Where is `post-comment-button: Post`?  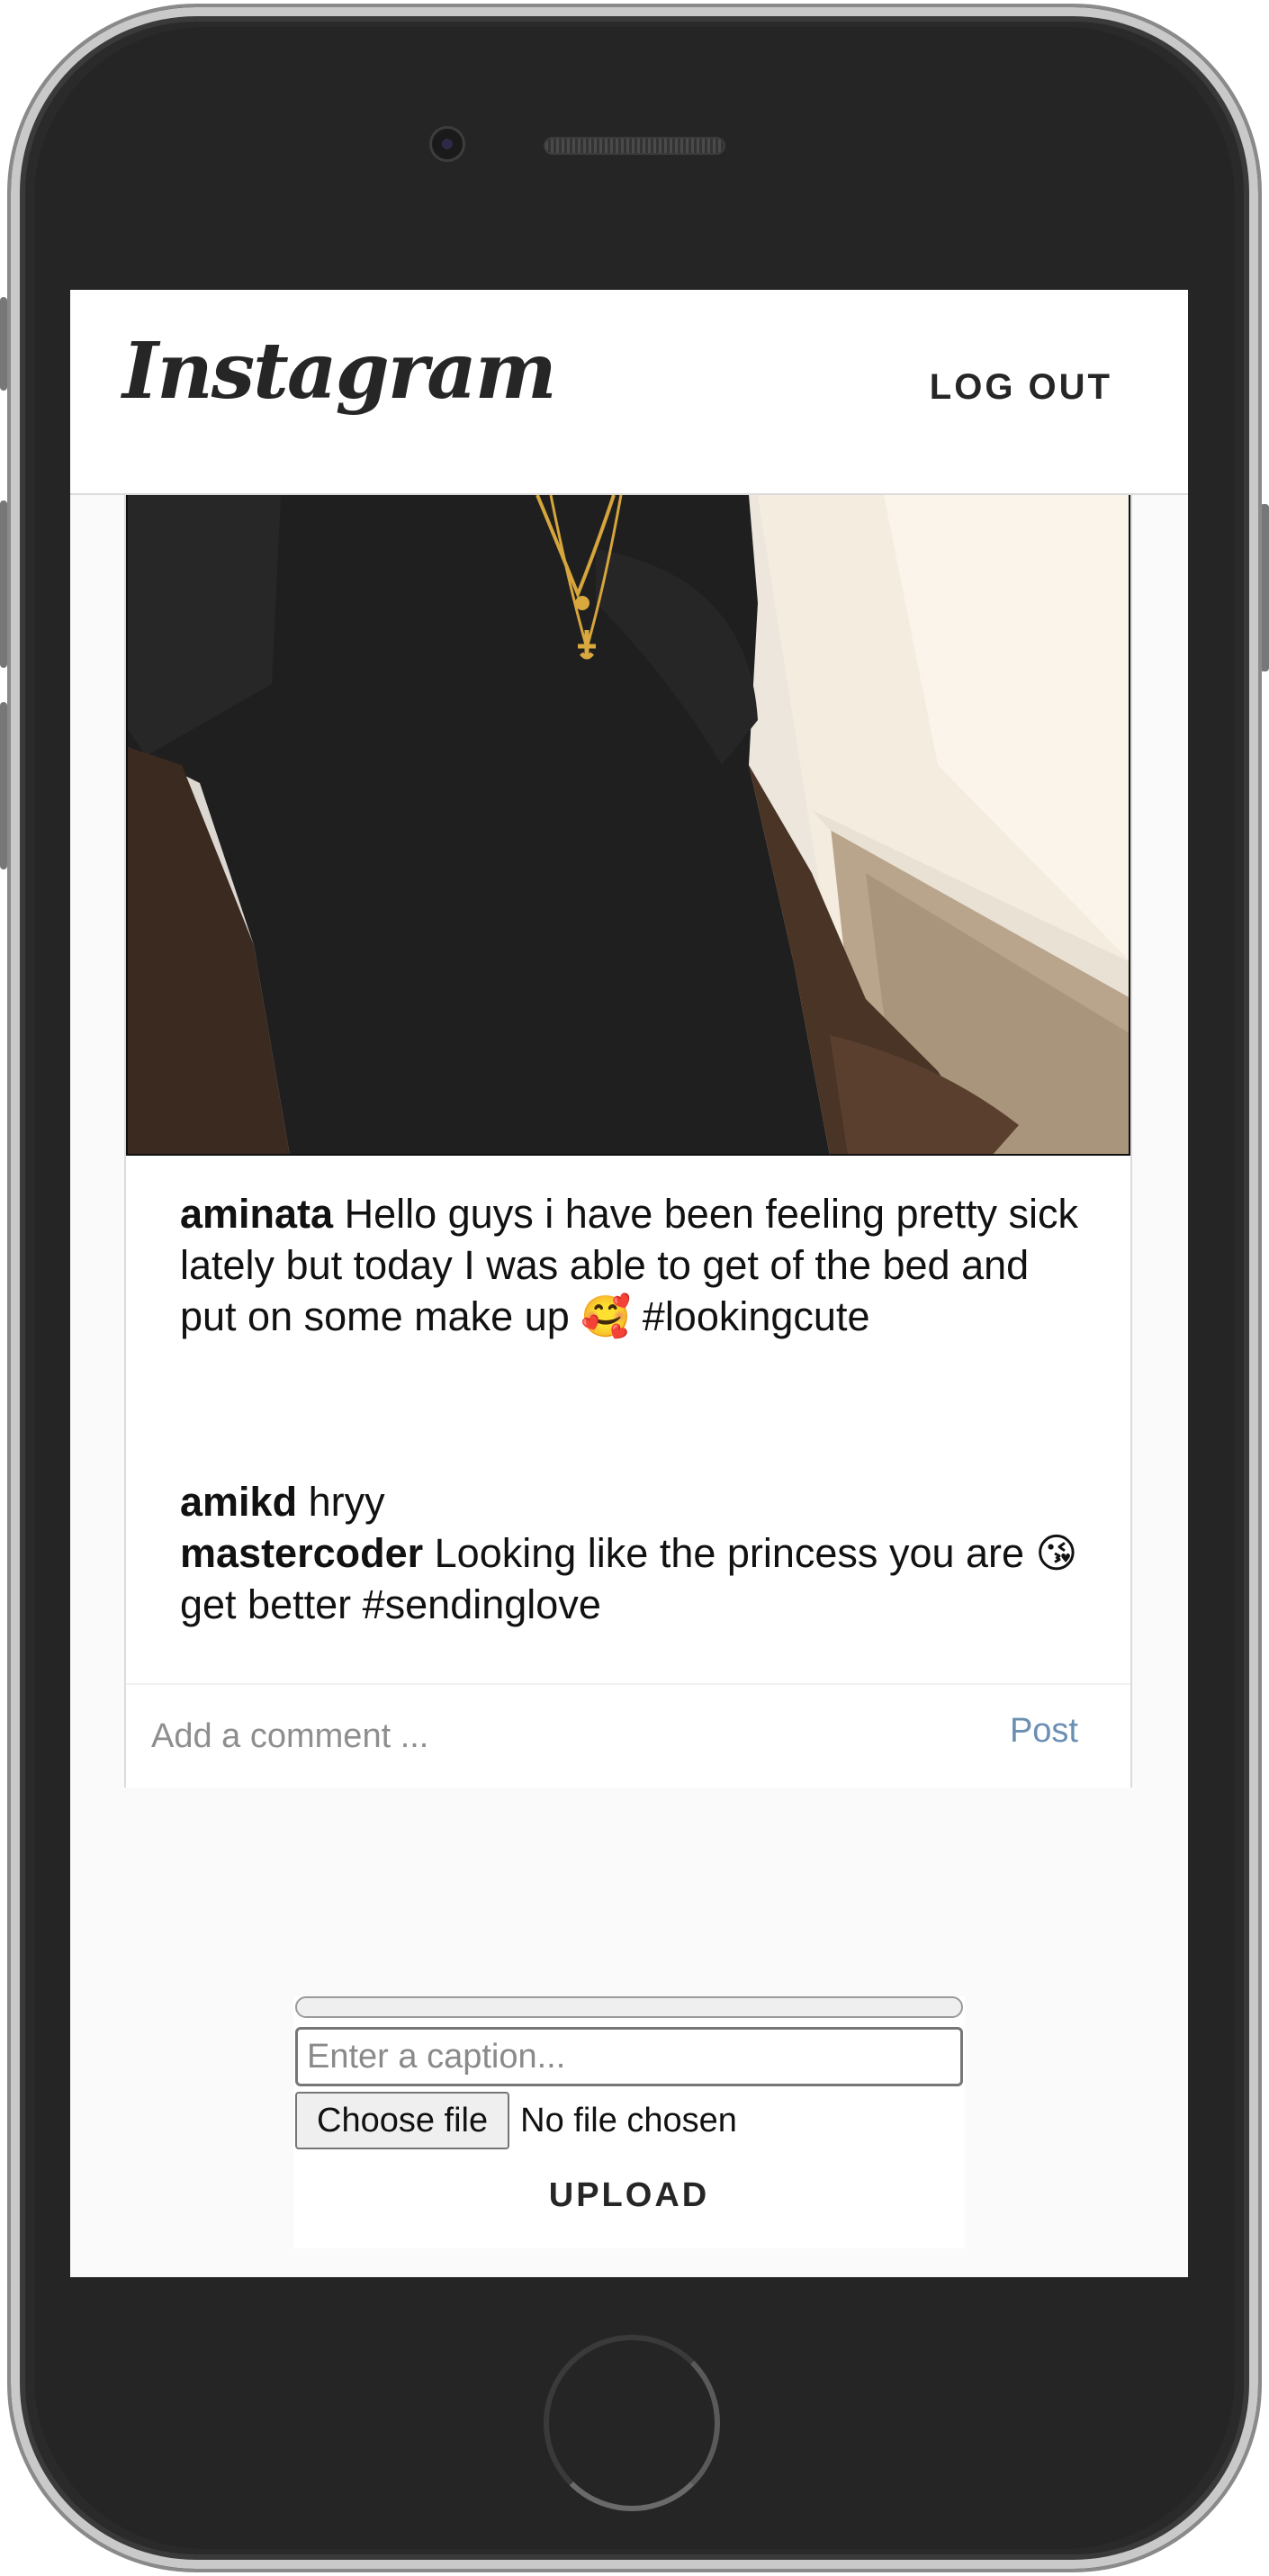
post-comment-button: Post is located at coordinates (1044, 1731).